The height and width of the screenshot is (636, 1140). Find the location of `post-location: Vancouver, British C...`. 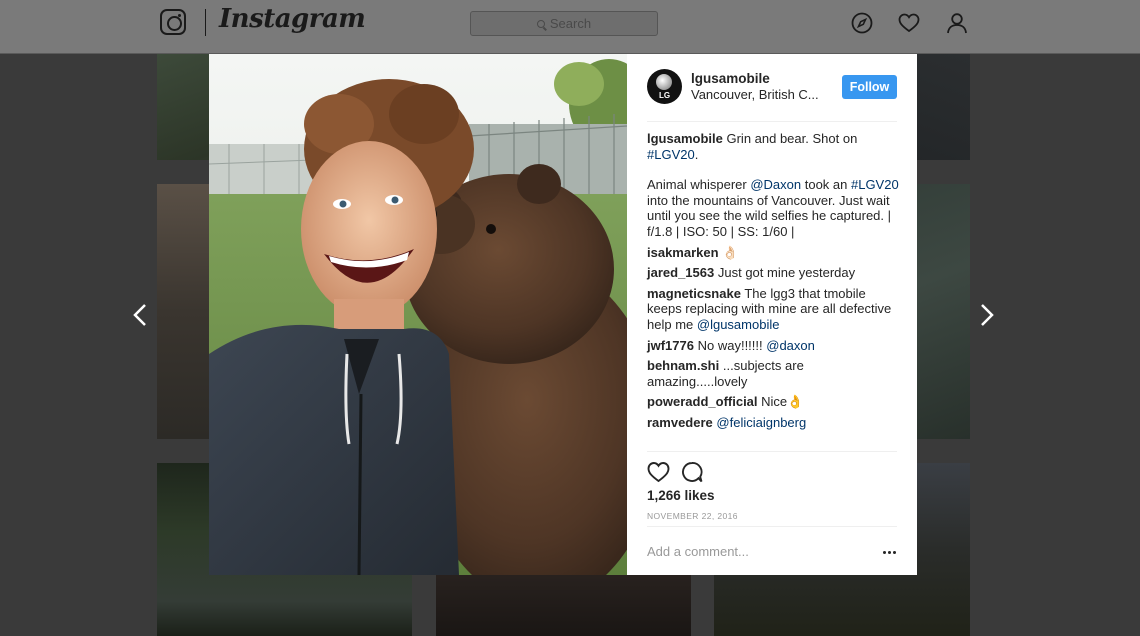

post-location: Vancouver, British C... is located at coordinates (755, 94).